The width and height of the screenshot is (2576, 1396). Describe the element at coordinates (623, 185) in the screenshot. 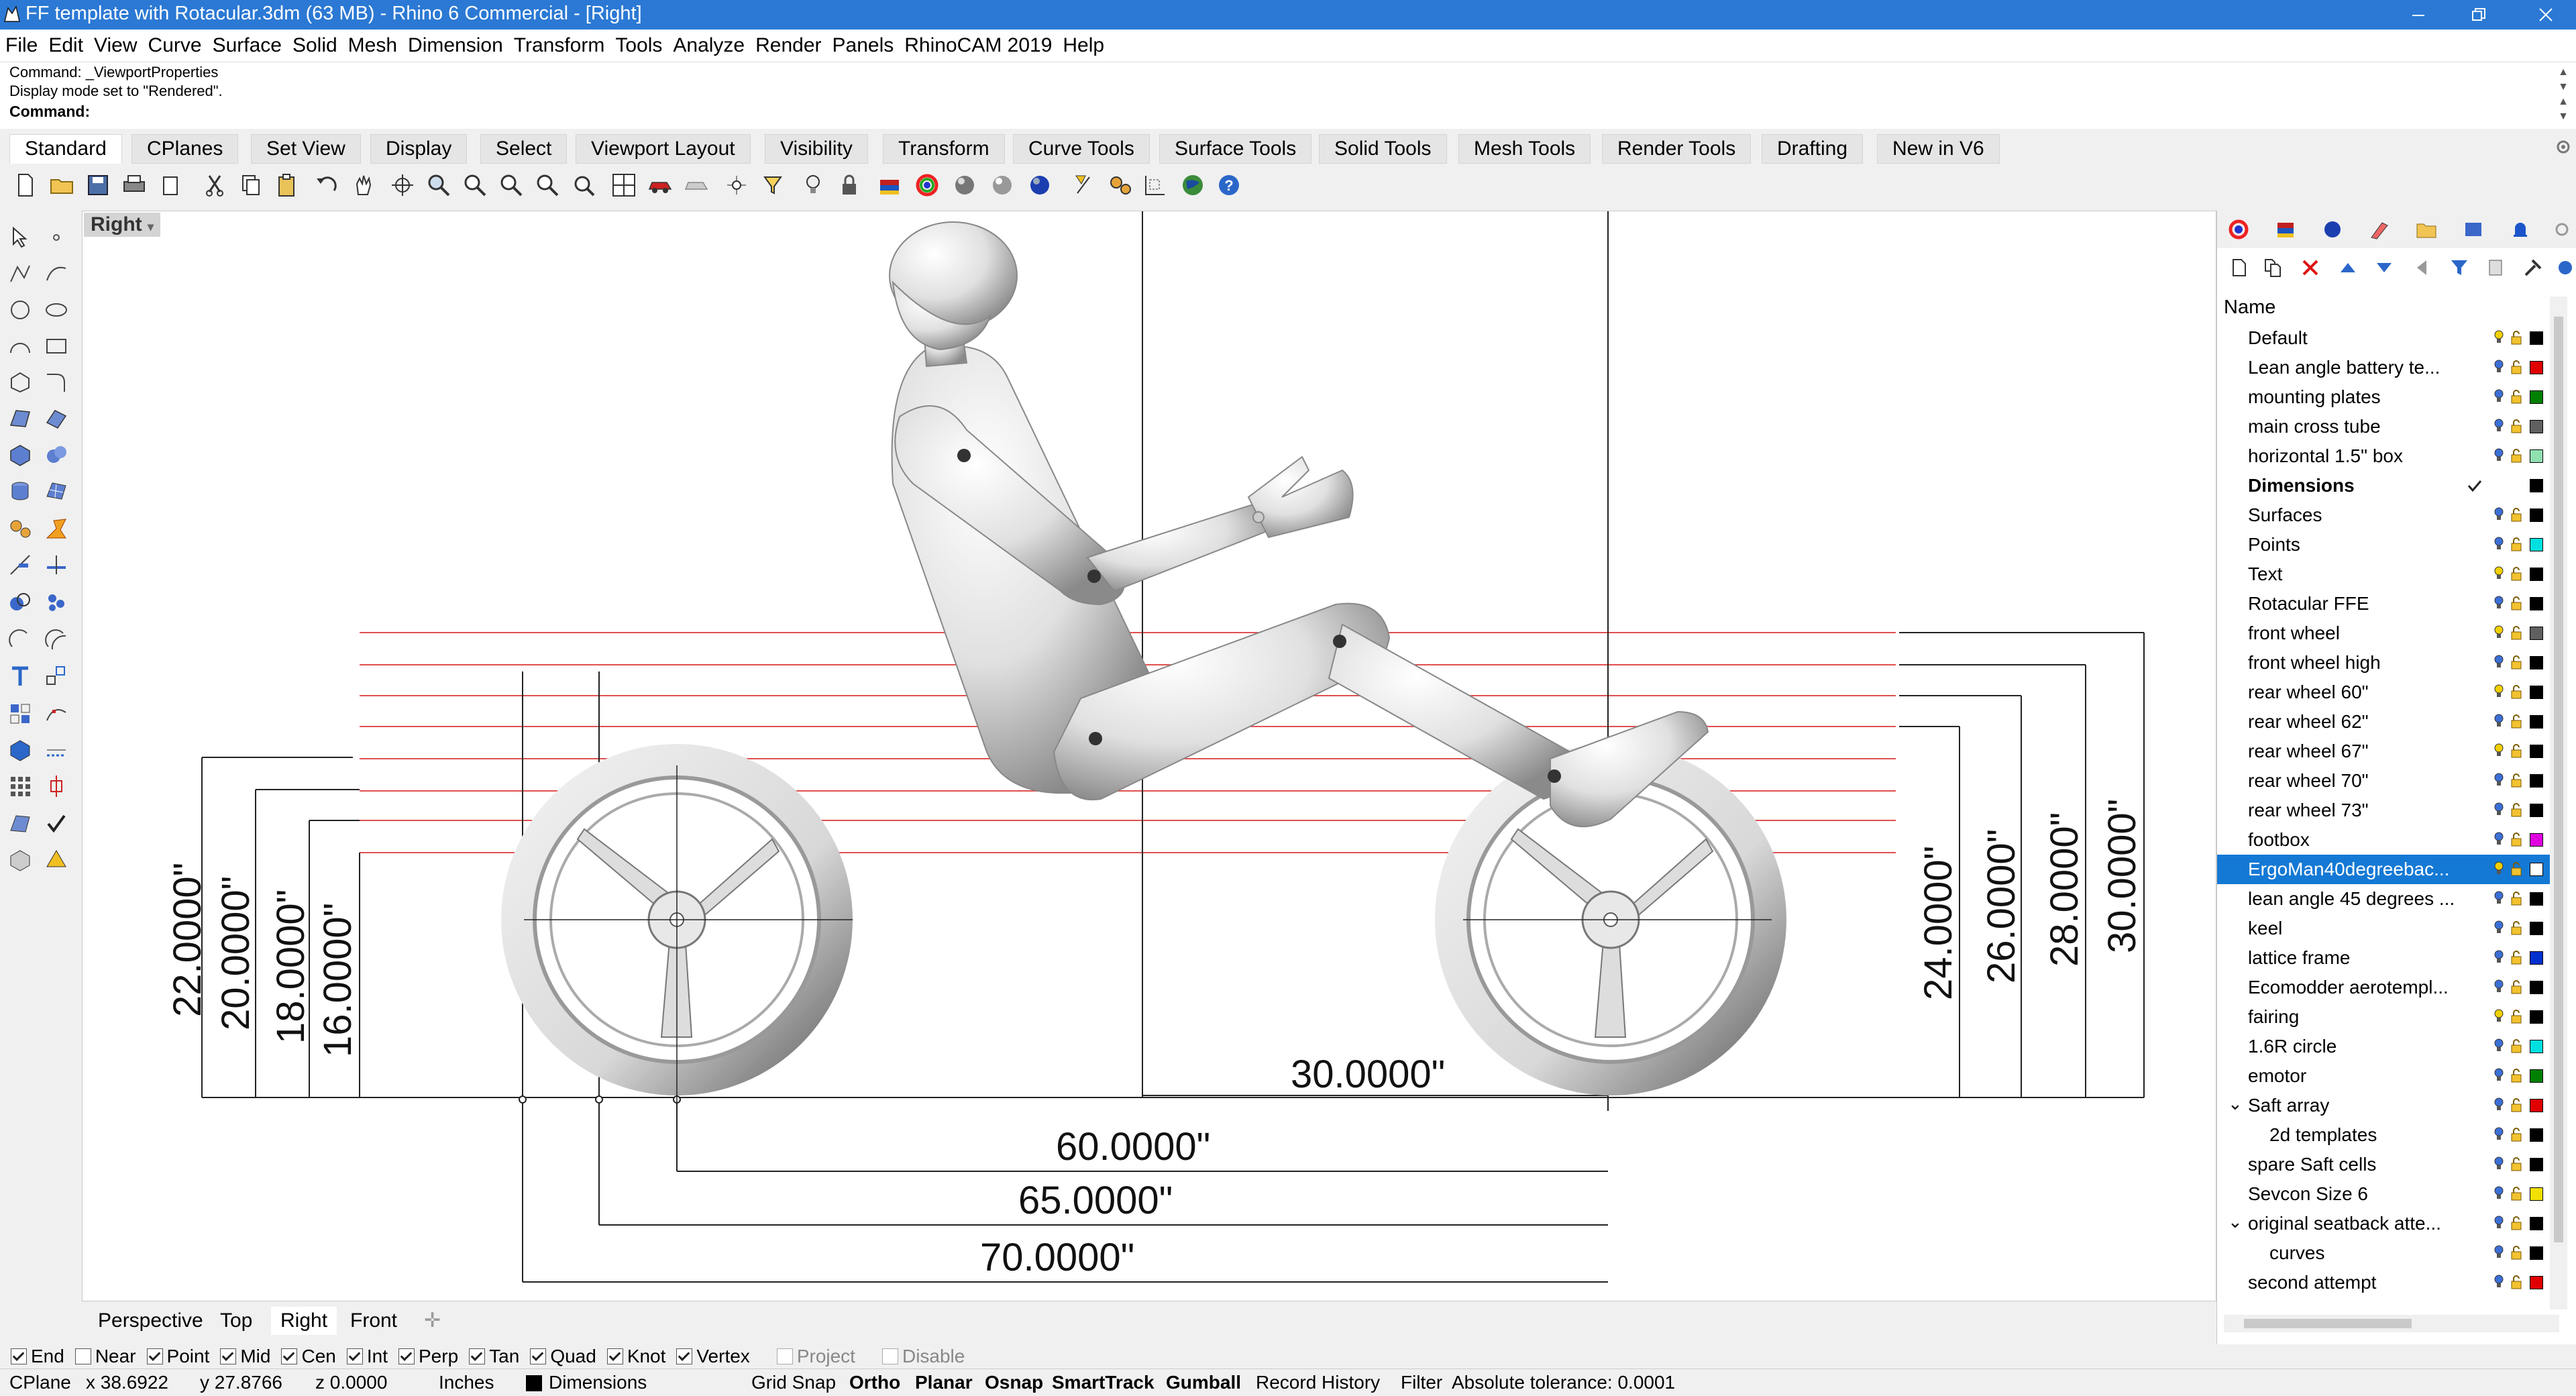

I see `four-viewports-icon` at that location.